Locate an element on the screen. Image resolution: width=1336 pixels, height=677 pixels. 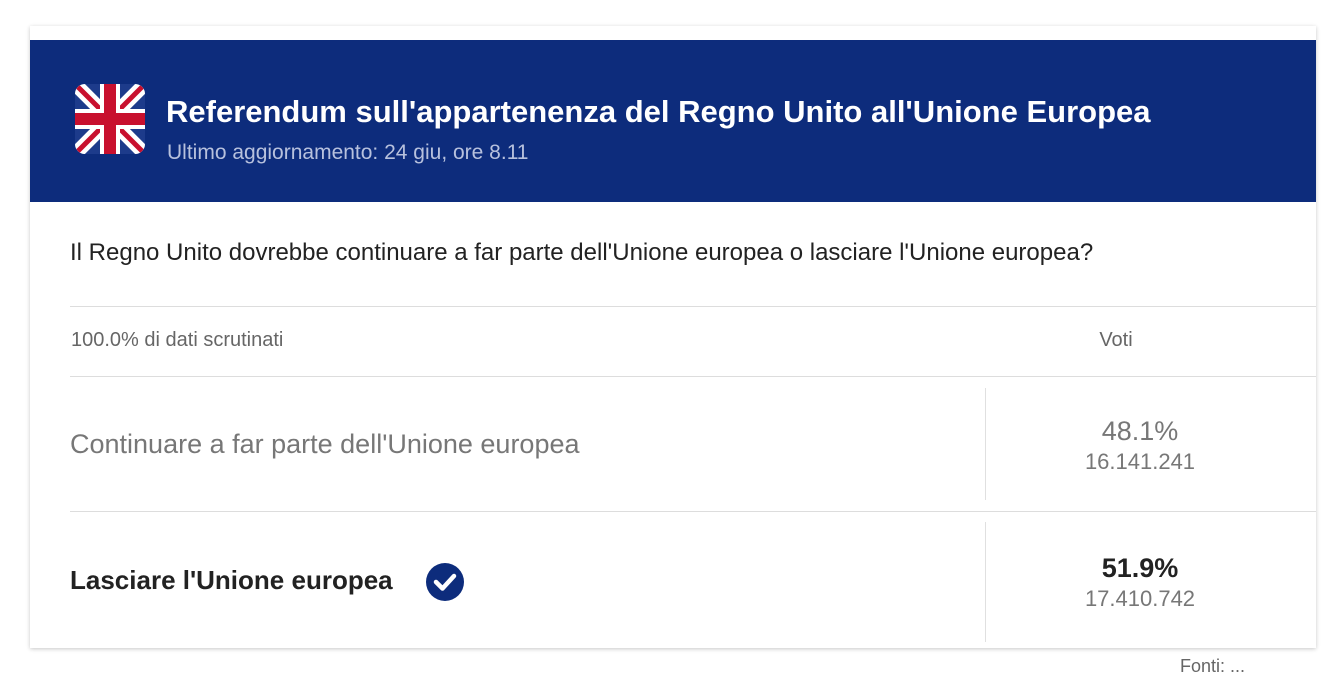
uk-flag-icon is located at coordinates (110, 119).